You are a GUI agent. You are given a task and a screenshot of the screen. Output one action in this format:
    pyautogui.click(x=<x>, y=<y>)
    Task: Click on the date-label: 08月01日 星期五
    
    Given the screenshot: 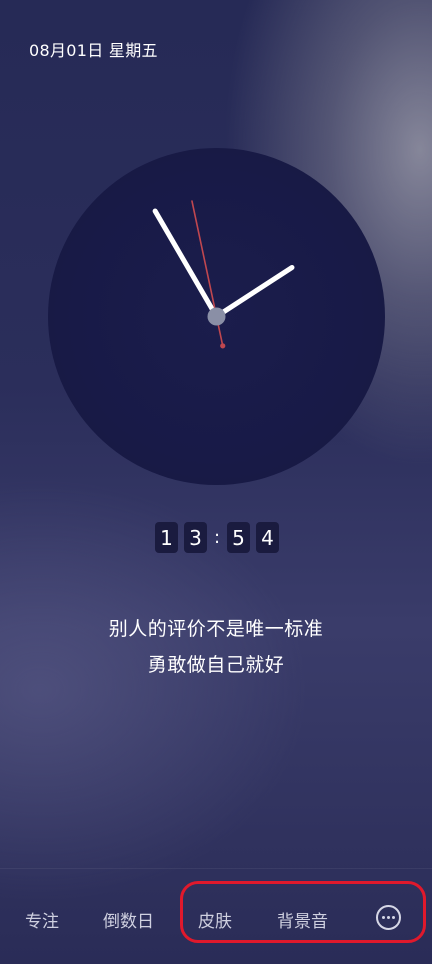 What is the action you would take?
    pyautogui.click(x=93, y=50)
    